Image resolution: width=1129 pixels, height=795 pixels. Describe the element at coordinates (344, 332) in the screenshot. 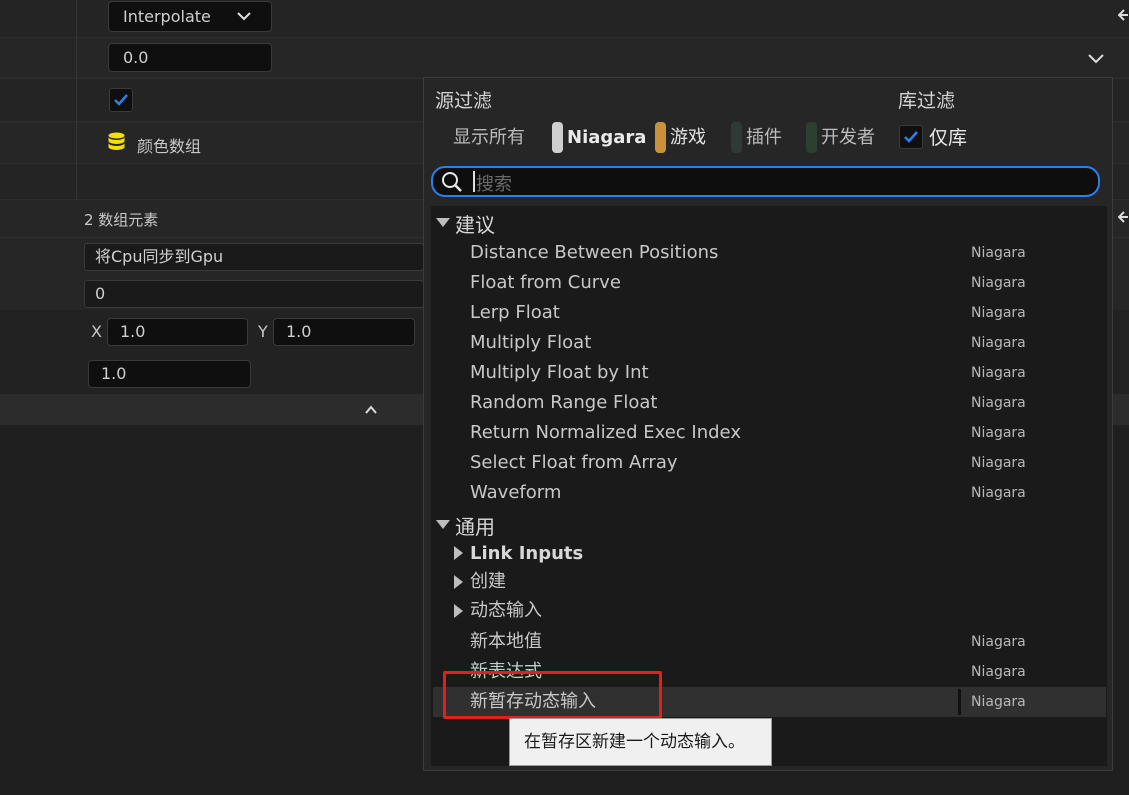

I see `y-value-field: 1.0` at that location.